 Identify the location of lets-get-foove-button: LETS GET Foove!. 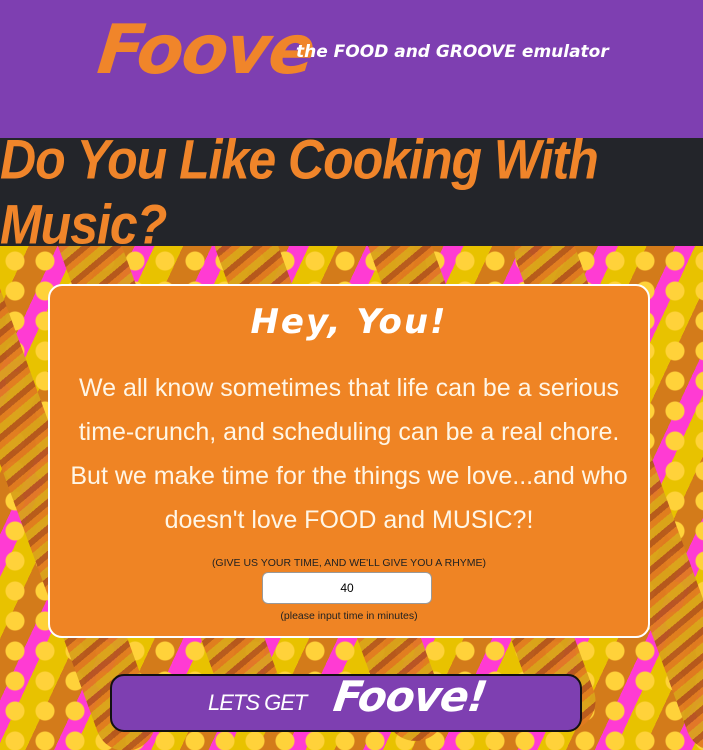
(346, 702).